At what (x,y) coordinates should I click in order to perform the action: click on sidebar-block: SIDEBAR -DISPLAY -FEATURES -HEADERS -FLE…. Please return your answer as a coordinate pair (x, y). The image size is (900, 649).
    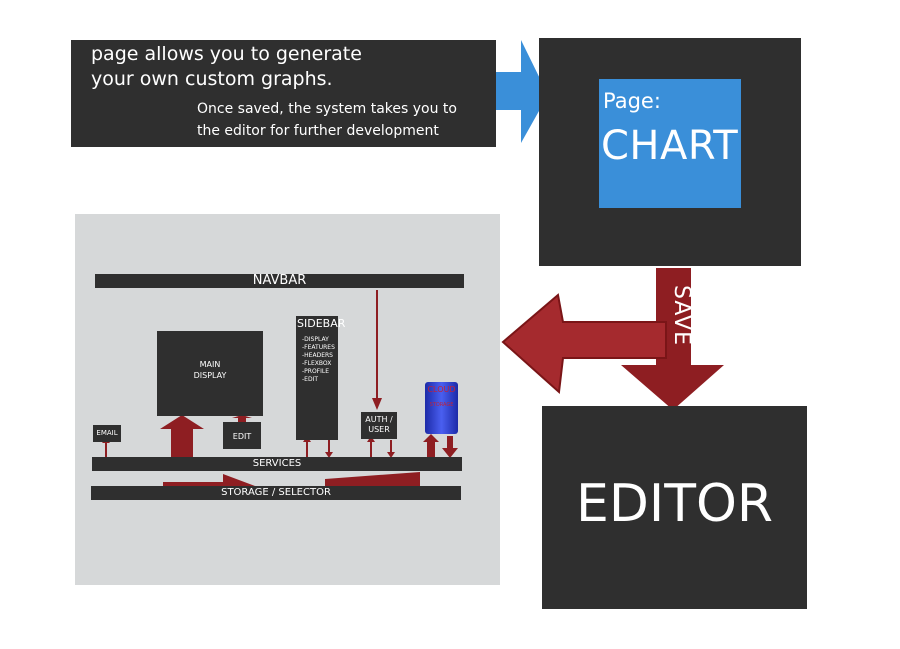
    Looking at the image, I should click on (320, 378).